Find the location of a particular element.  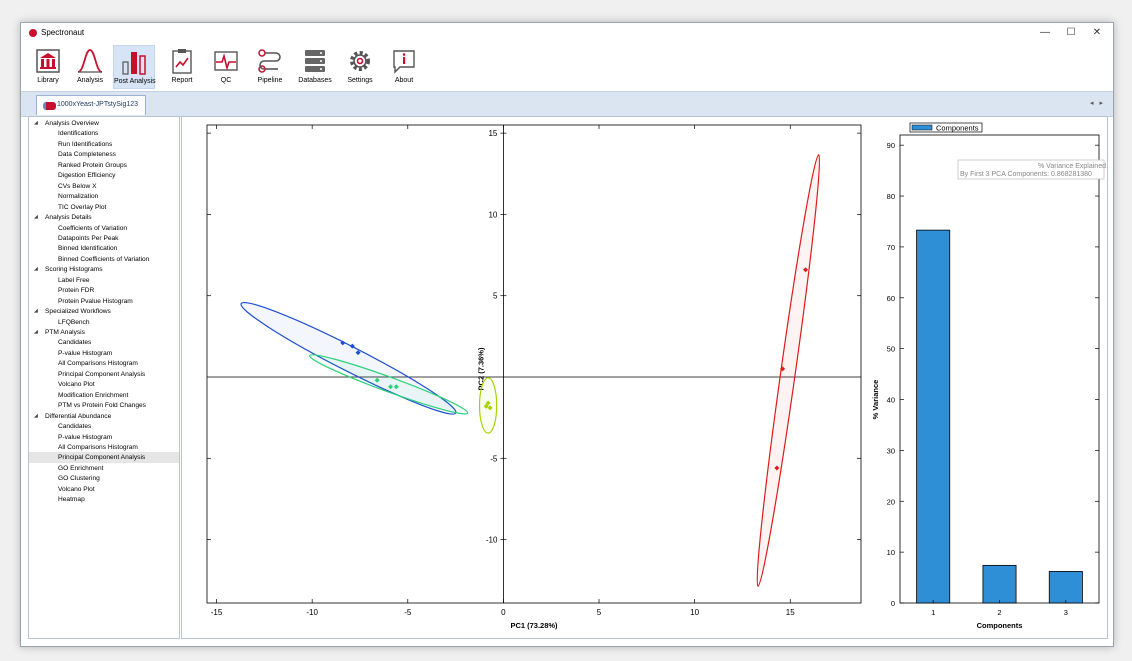

toolbar-pipeline-button: Pipeline is located at coordinates (270, 67).